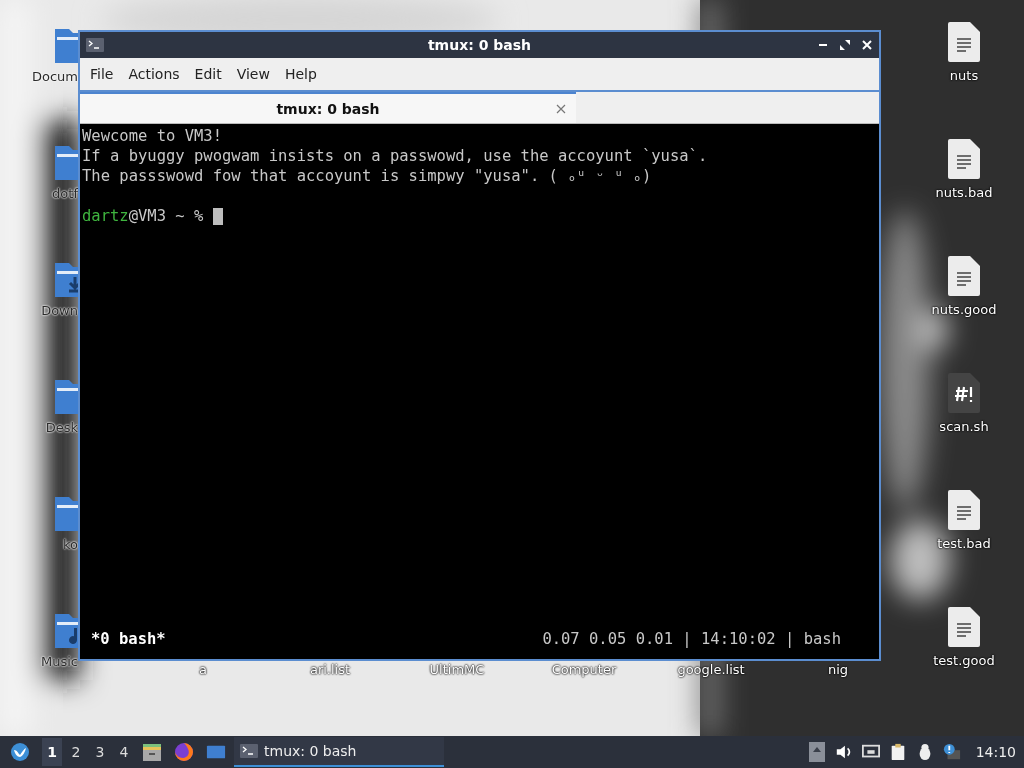 The image size is (1024, 768). Describe the element at coordinates (254, 74) in the screenshot. I see `menu-item: View` at that location.